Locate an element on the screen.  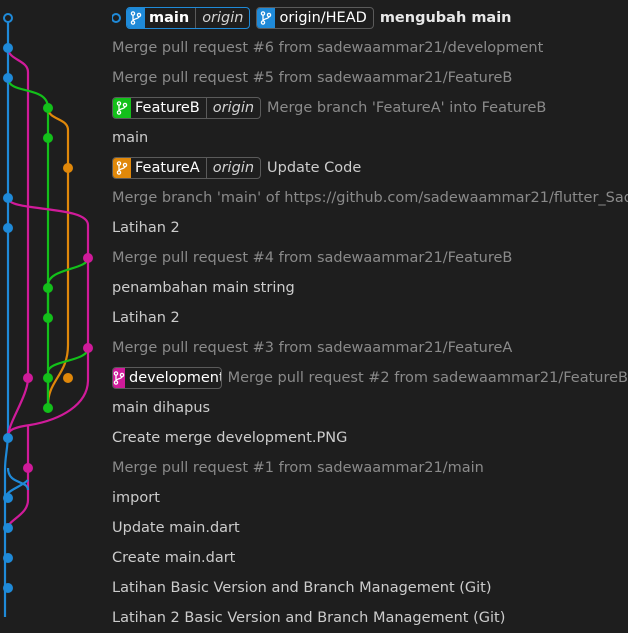
commit-message: Create main.dart is located at coordinates (174, 558).